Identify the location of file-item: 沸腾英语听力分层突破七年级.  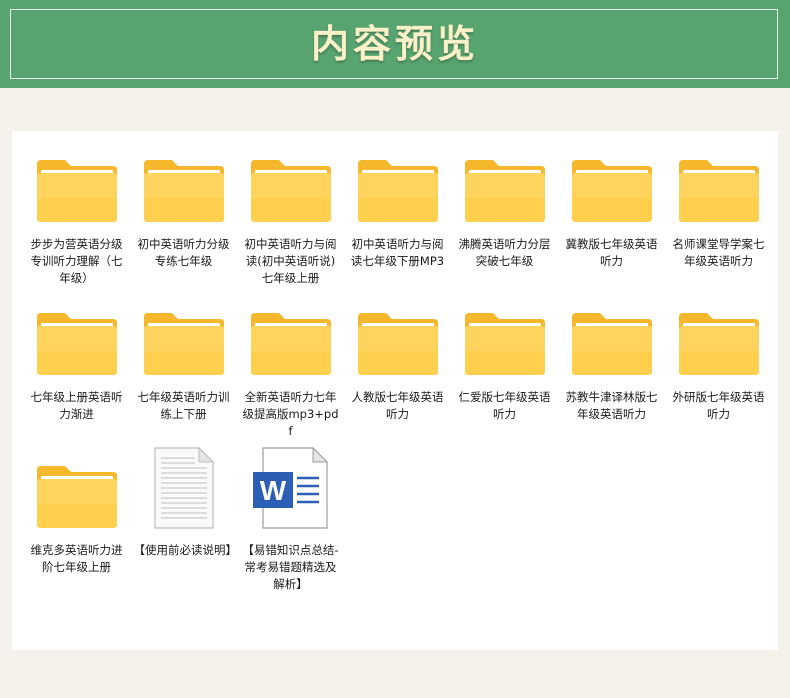
(504, 224).